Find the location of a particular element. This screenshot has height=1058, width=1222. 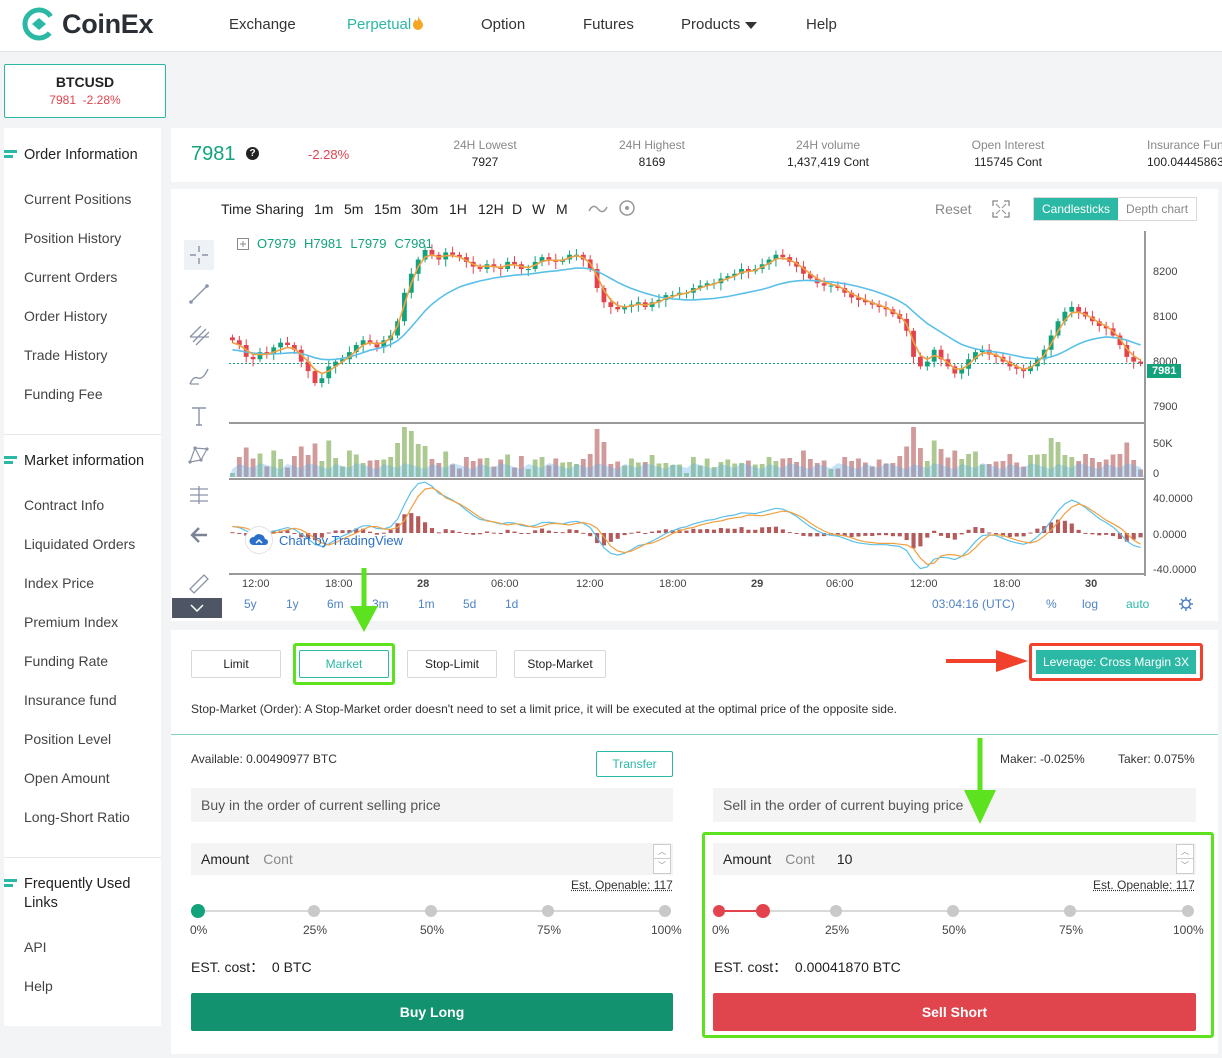

range-1m: 1m is located at coordinates (426, 604).